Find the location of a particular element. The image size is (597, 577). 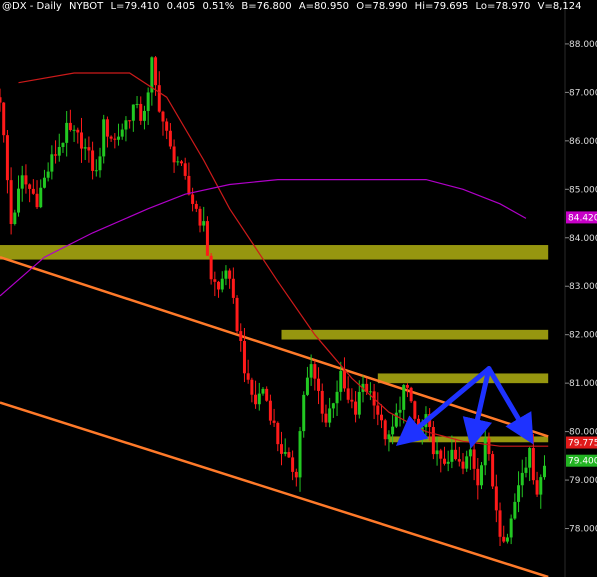

y-tick-label: 84.000 is located at coordinates (583, 239).